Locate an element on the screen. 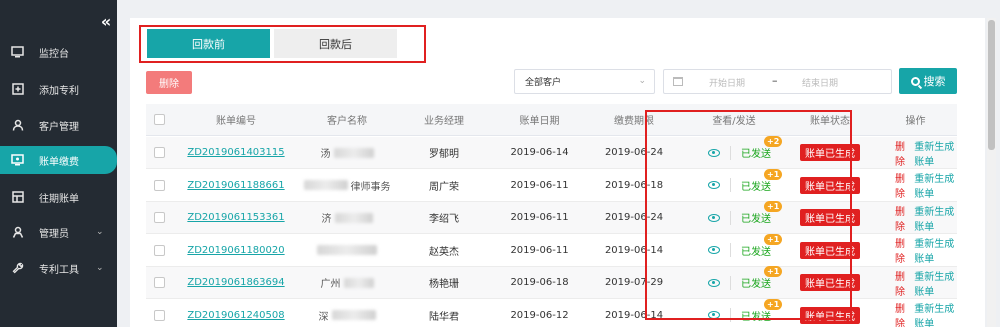 The height and width of the screenshot is (327, 1000). double-chevron-left-icon: « is located at coordinates (106, 21).